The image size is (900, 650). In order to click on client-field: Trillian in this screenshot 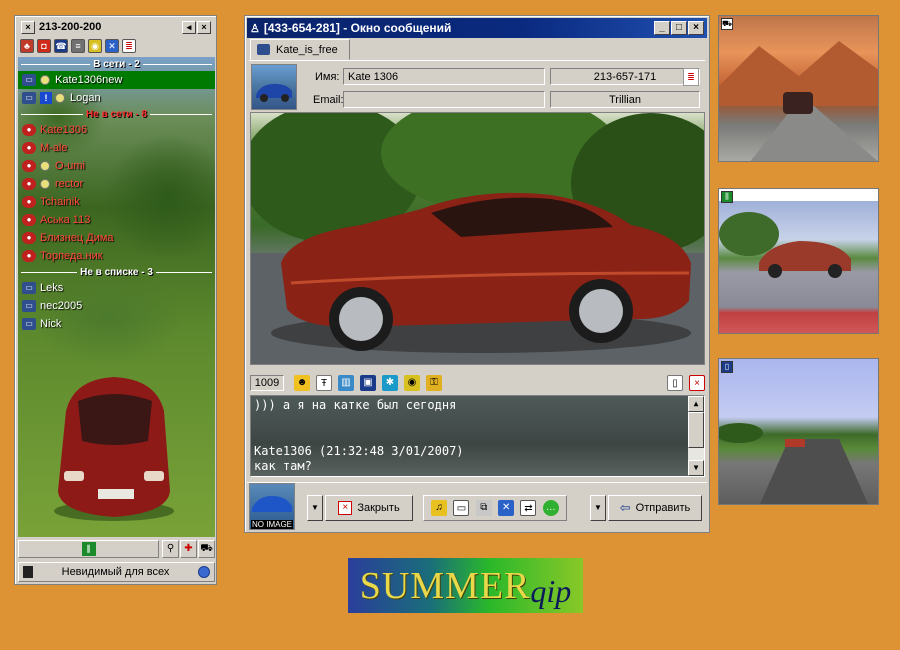, I will do `click(625, 99)`.